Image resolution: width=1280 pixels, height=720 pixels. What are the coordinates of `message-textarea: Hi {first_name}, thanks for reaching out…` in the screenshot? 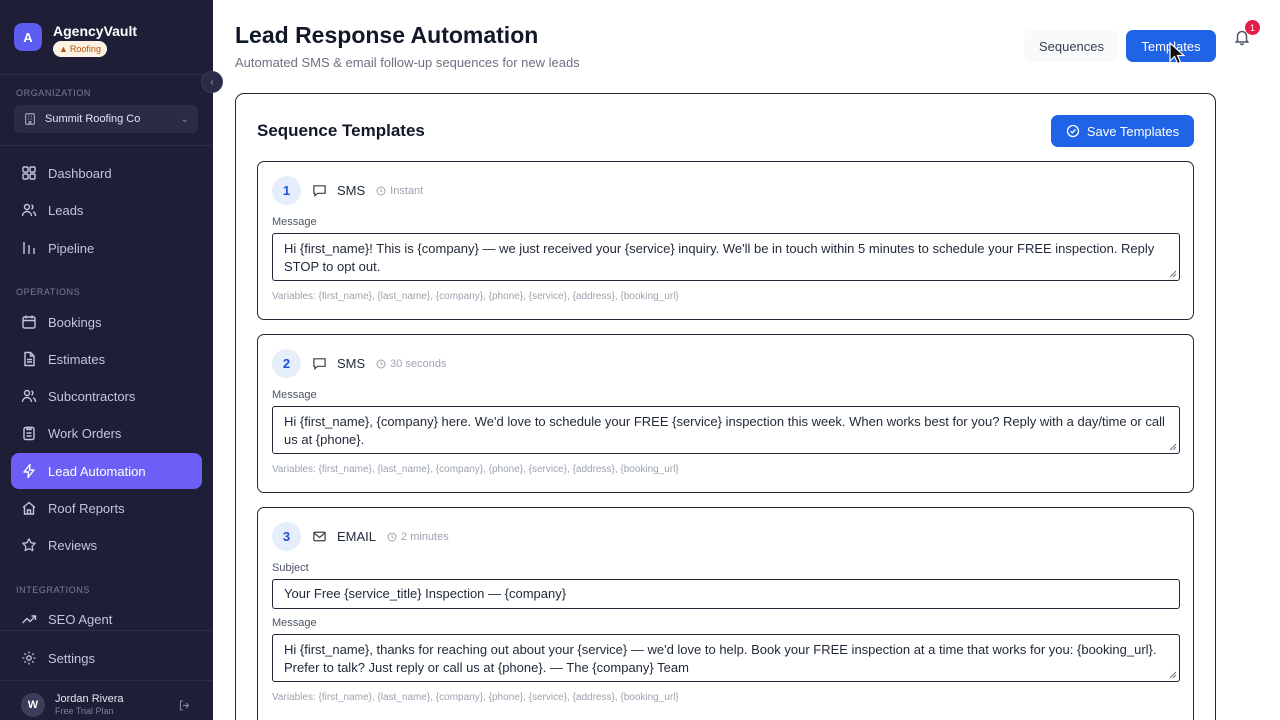 It's located at (726, 658).